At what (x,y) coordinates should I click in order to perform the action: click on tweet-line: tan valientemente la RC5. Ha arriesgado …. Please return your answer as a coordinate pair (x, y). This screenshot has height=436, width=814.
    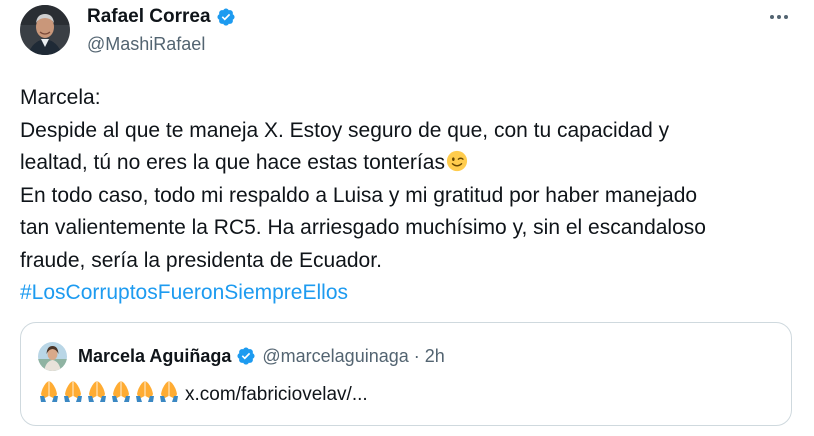
    Looking at the image, I should click on (363, 227).